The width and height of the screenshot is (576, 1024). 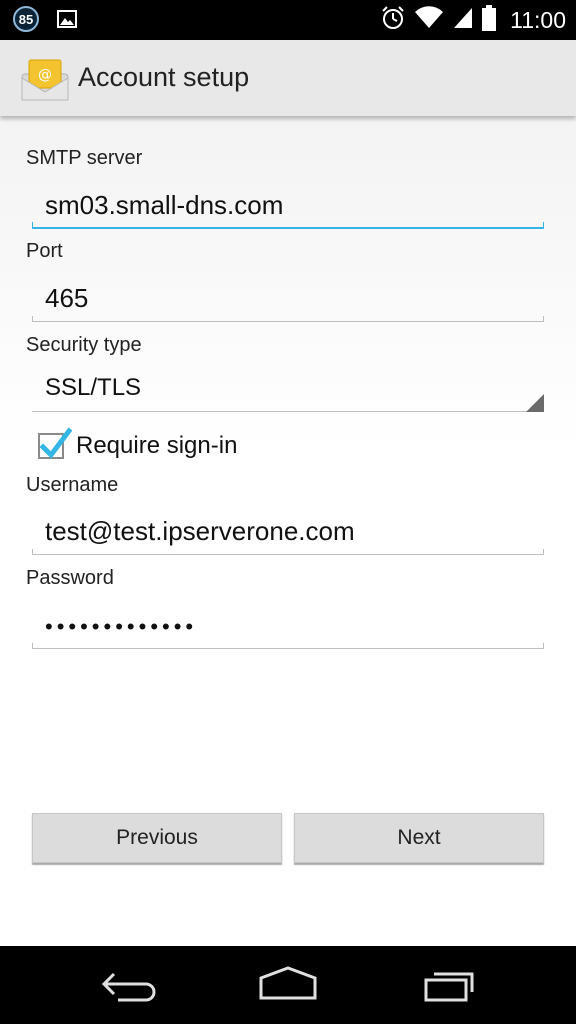 I want to click on security-type-label: Security type, so click(x=84, y=345).